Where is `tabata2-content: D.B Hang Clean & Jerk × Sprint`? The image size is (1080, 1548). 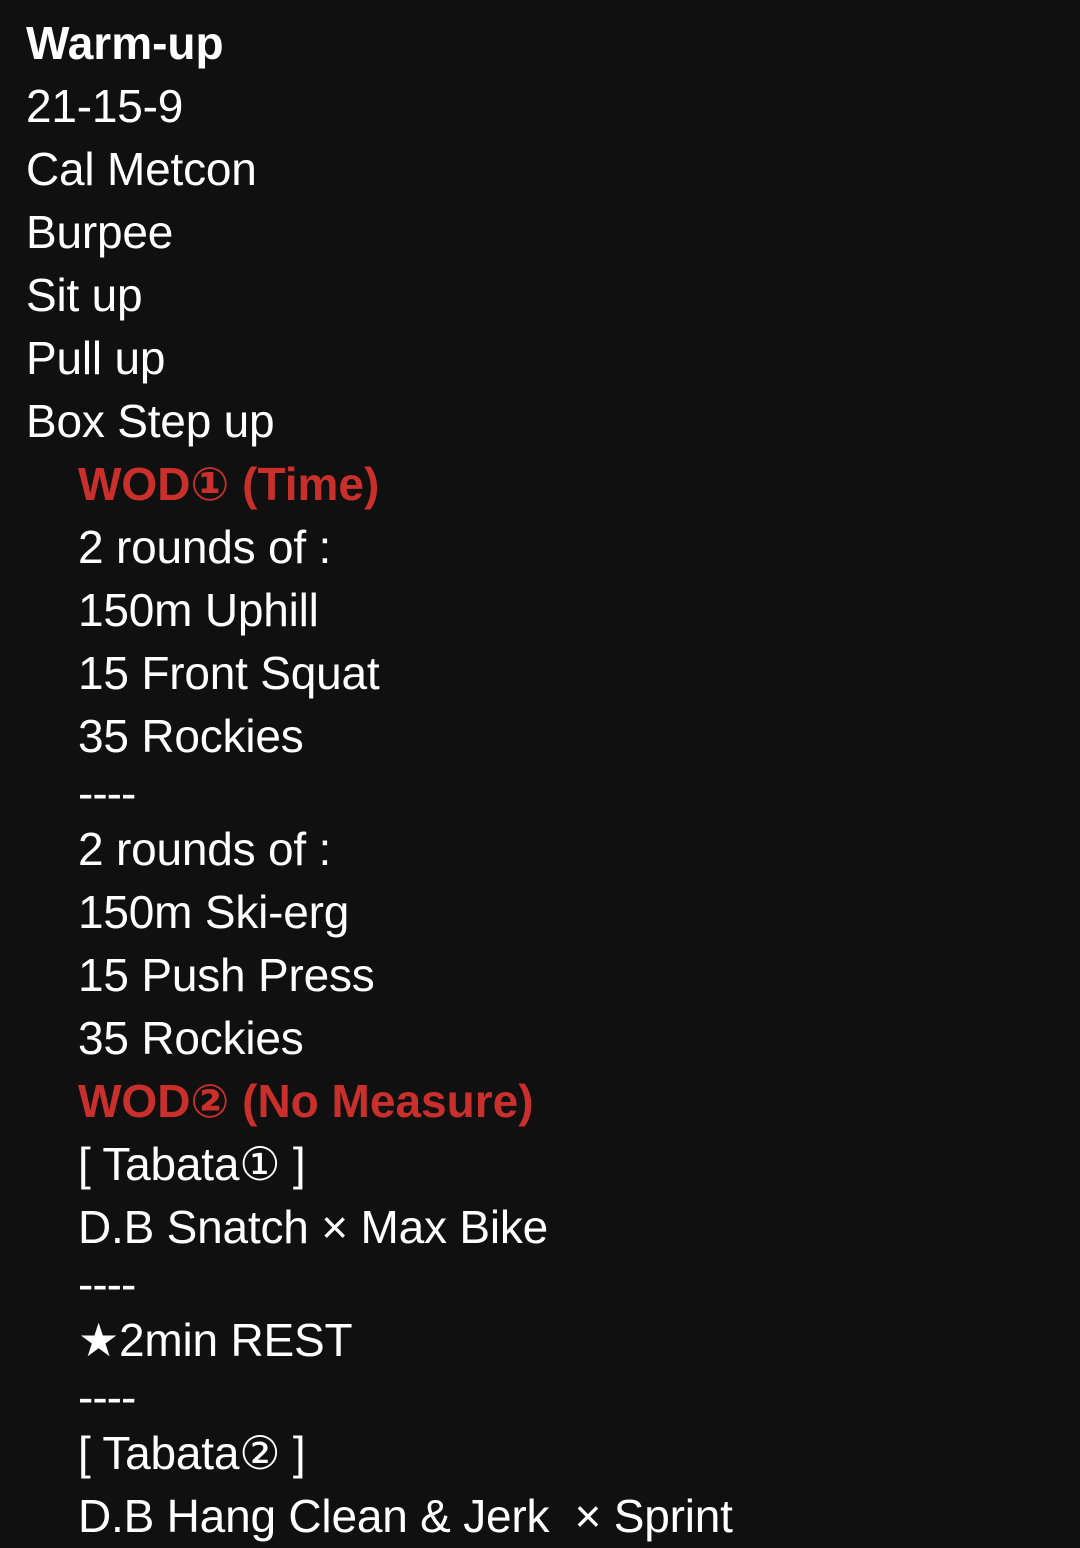
tabata2-content: D.B Hang Clean & Jerk × Sprint is located at coordinates (405, 1516).